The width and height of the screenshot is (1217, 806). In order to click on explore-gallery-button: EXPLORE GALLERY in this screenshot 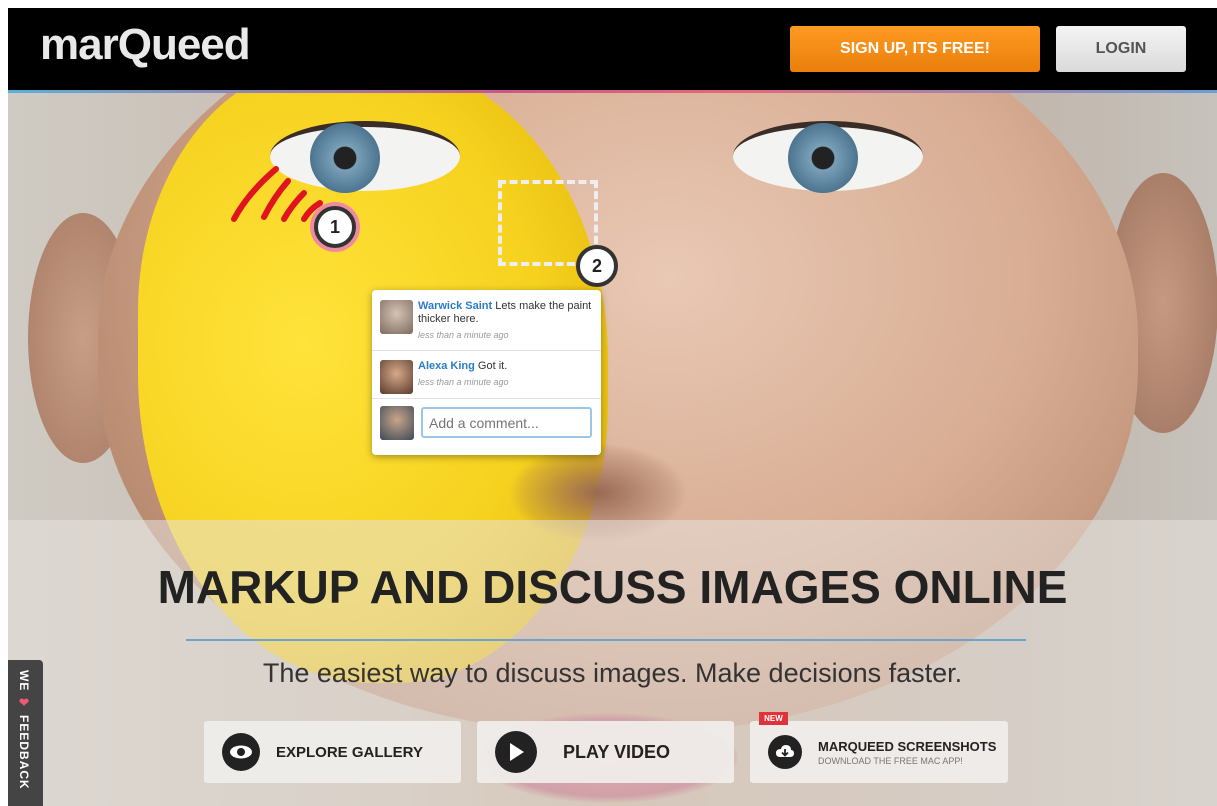, I will do `click(332, 752)`.